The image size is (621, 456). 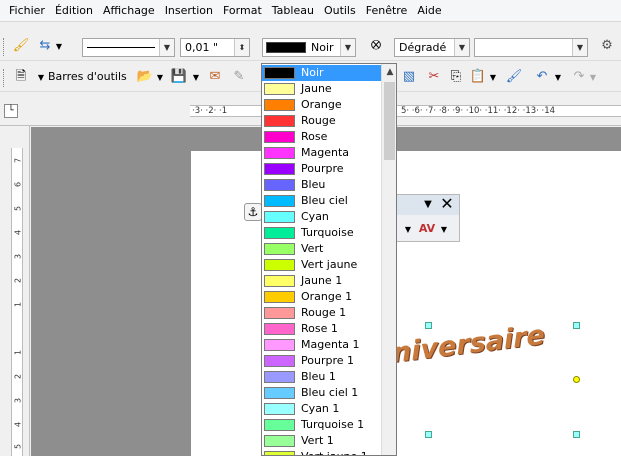 I want to click on arrow-style-dropdown-icon: ▼, so click(x=59, y=47).